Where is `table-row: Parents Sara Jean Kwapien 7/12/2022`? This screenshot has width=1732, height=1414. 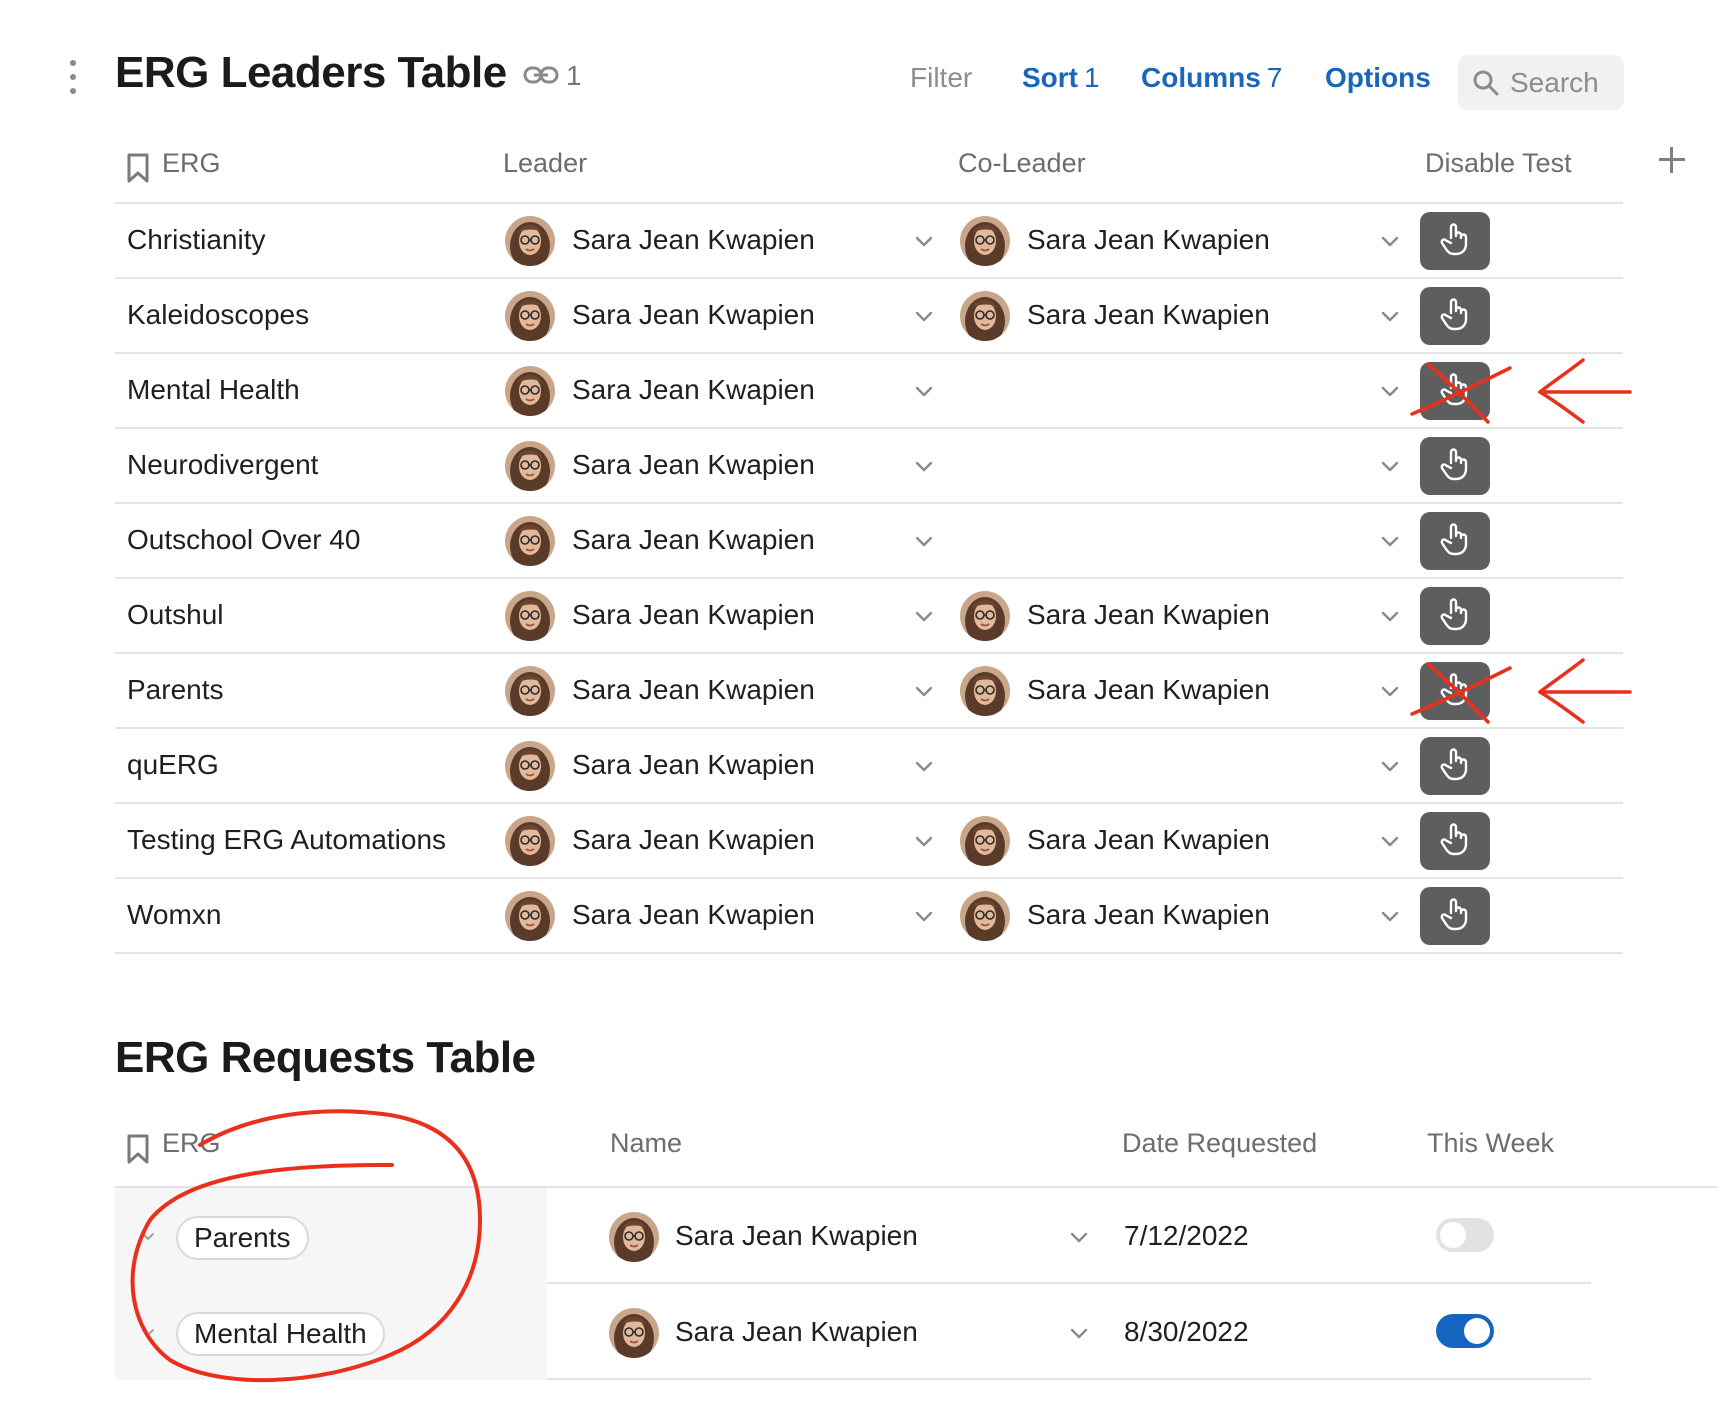 table-row: Parents Sara Jean Kwapien 7/12/2022 is located at coordinates (866, 1236).